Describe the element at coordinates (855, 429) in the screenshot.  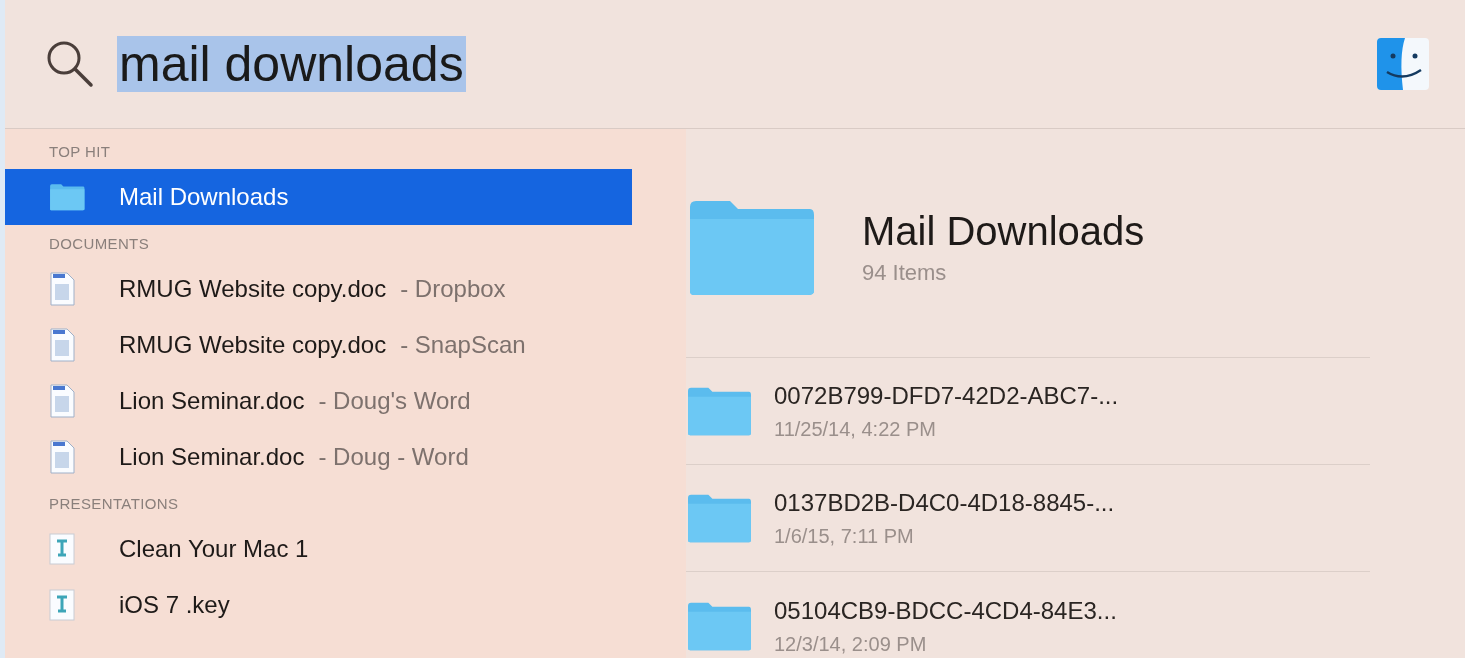
I see `file-date: 11/25/14, 4:22 PM` at that location.